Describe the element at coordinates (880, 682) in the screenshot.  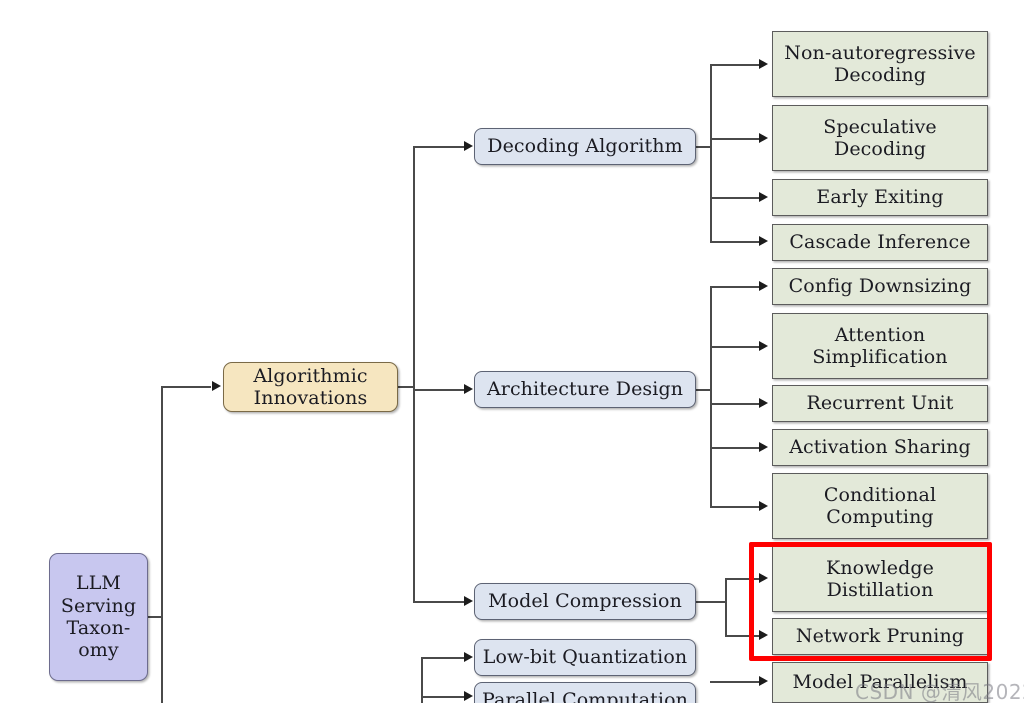
I see `node-model-parallelism: Model Parallelism` at that location.